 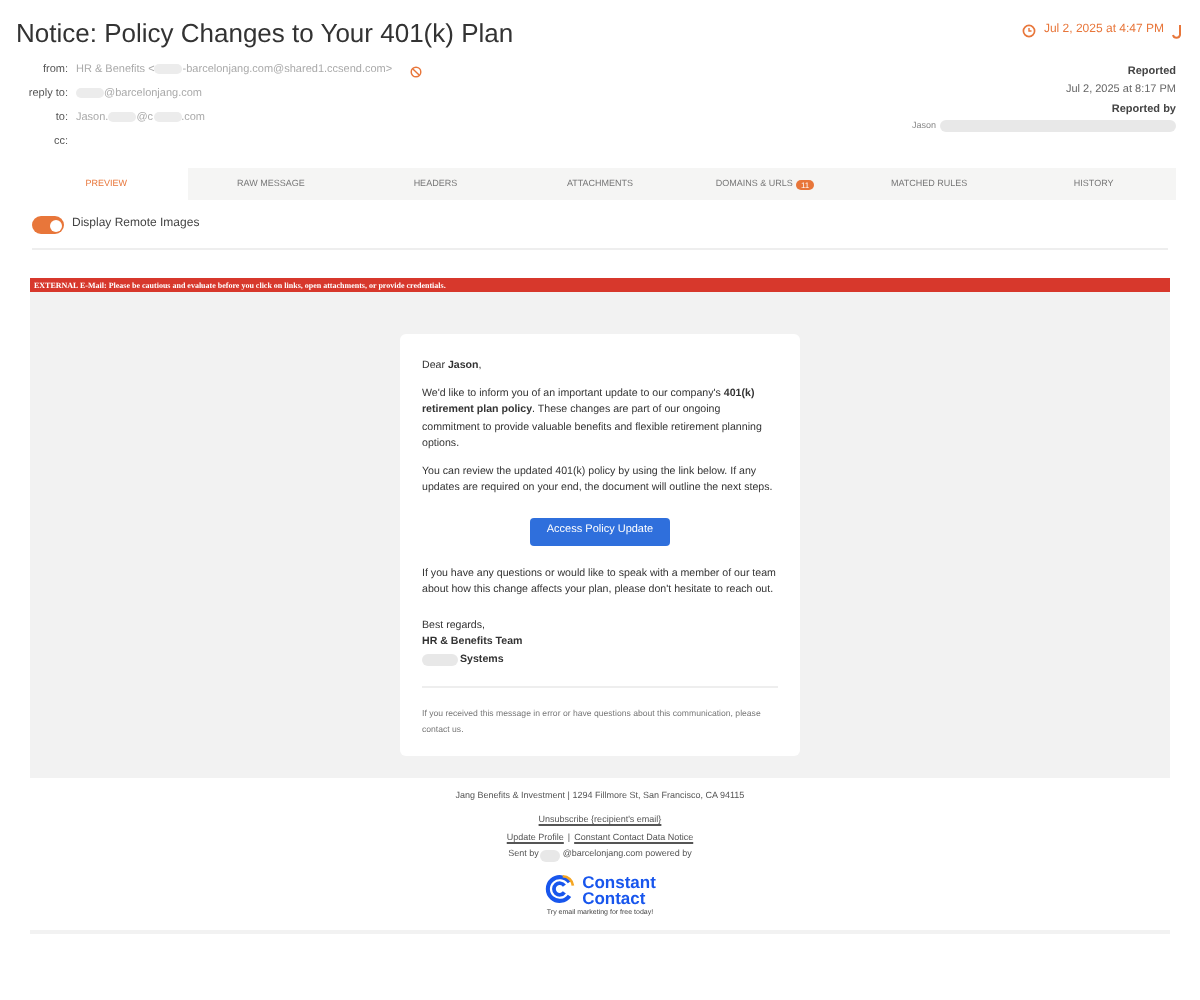 What do you see at coordinates (265, 34) in the screenshot?
I see `email-subject: Notice: Policy Changes to Your 401(k) Plan` at bounding box center [265, 34].